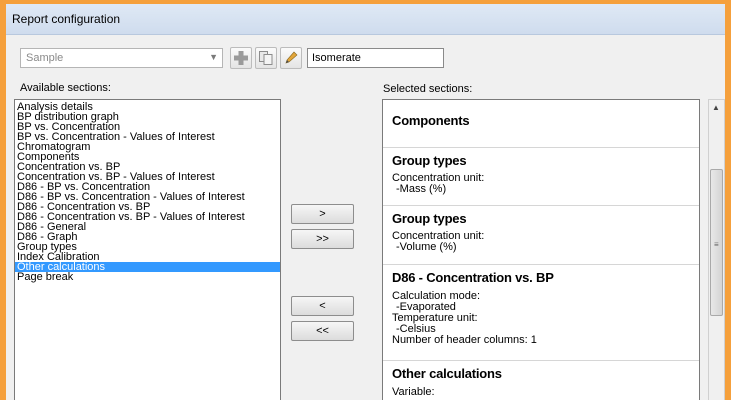 This screenshot has width=731, height=400. Describe the element at coordinates (45, 58) in the screenshot. I see `template-select-value: Sample` at that location.